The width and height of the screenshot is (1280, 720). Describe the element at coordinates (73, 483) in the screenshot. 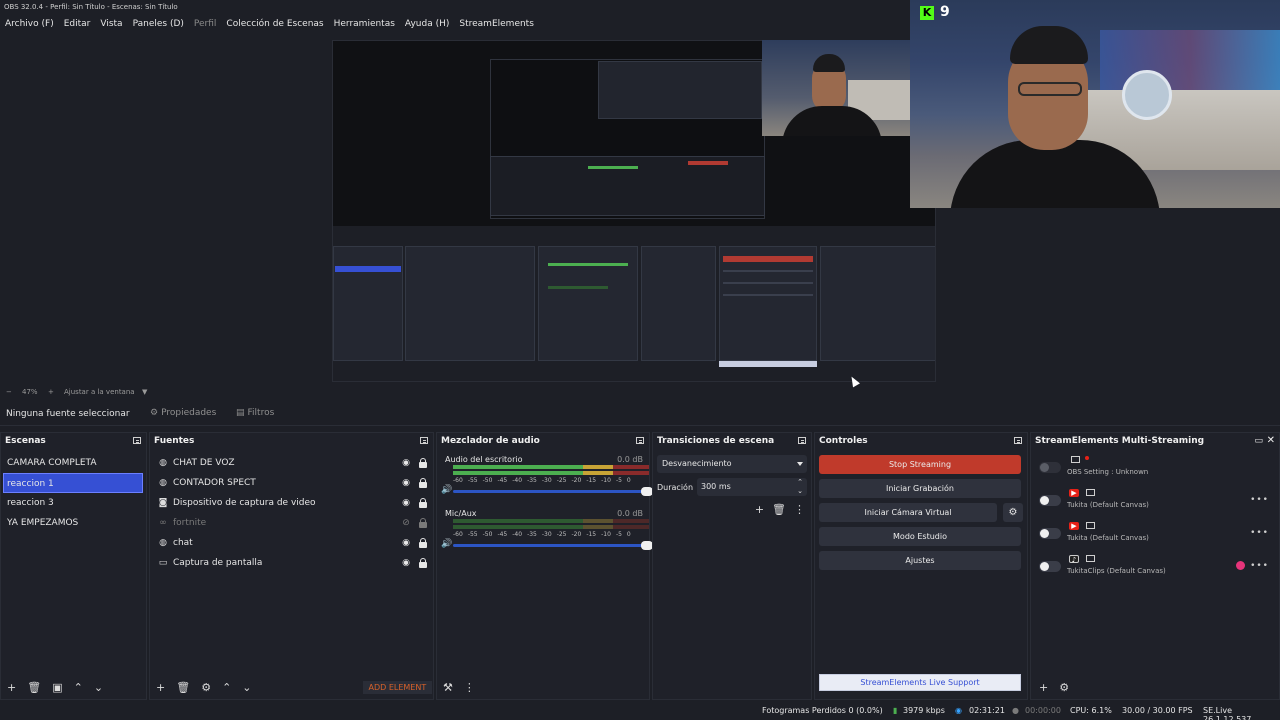

I see `scene-item: reaccion 1` at that location.